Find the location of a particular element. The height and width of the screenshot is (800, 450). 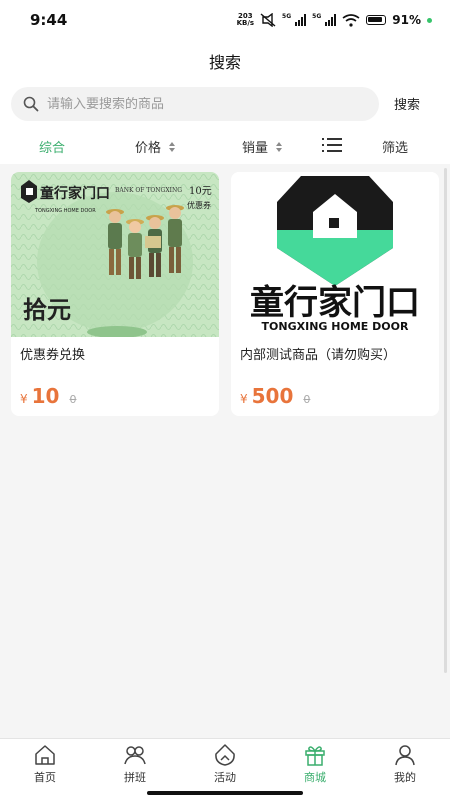

search-row: 搜索 is located at coordinates (225, 105).